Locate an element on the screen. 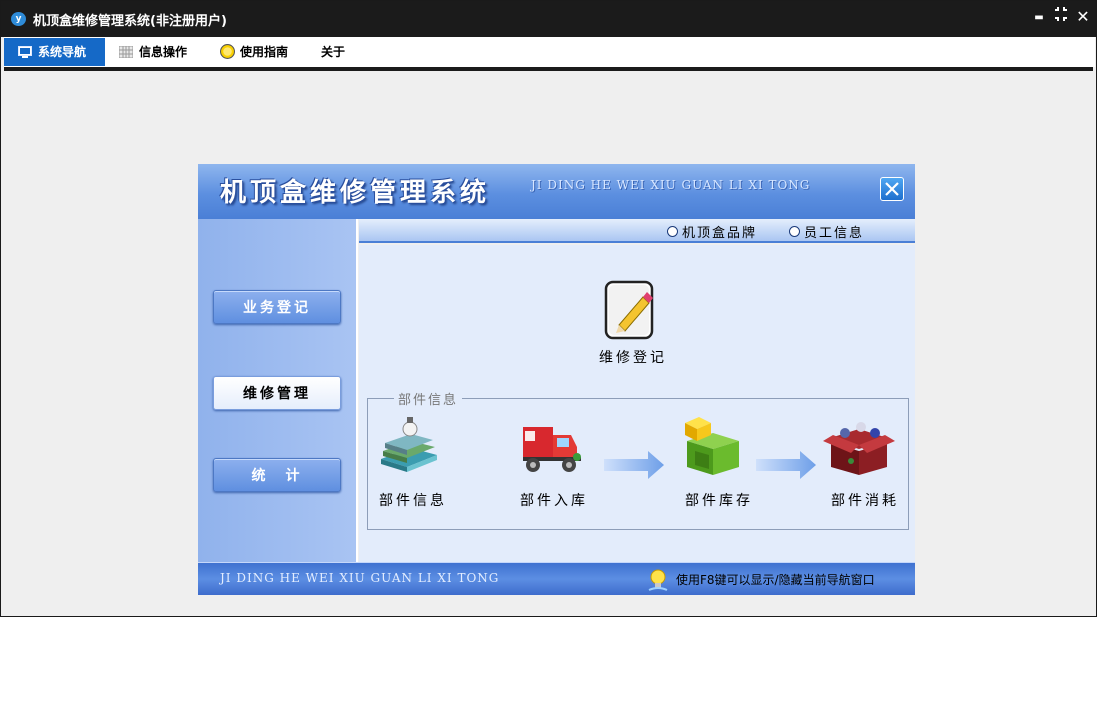  truck-icon is located at coordinates (552, 449).